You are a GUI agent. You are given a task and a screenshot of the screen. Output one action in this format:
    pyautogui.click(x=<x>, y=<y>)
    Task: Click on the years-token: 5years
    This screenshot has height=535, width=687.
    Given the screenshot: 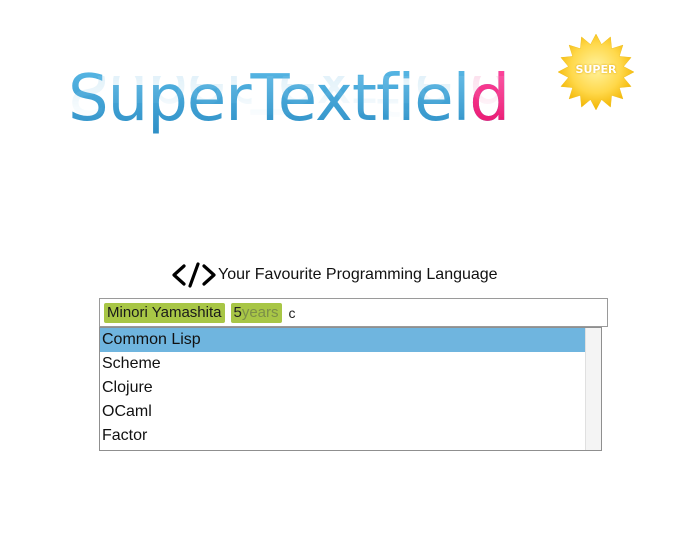 What is the action you would take?
    pyautogui.click(x=256, y=312)
    